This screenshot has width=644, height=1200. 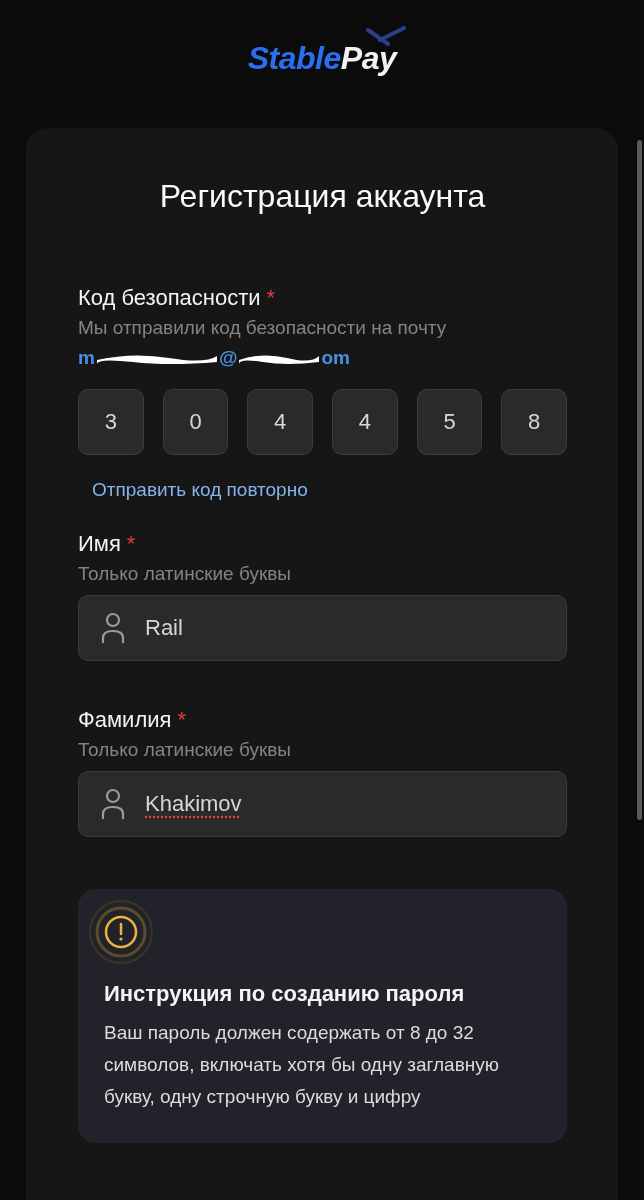 What do you see at coordinates (99, 544) in the screenshot?
I see `field-label: Имя` at bounding box center [99, 544].